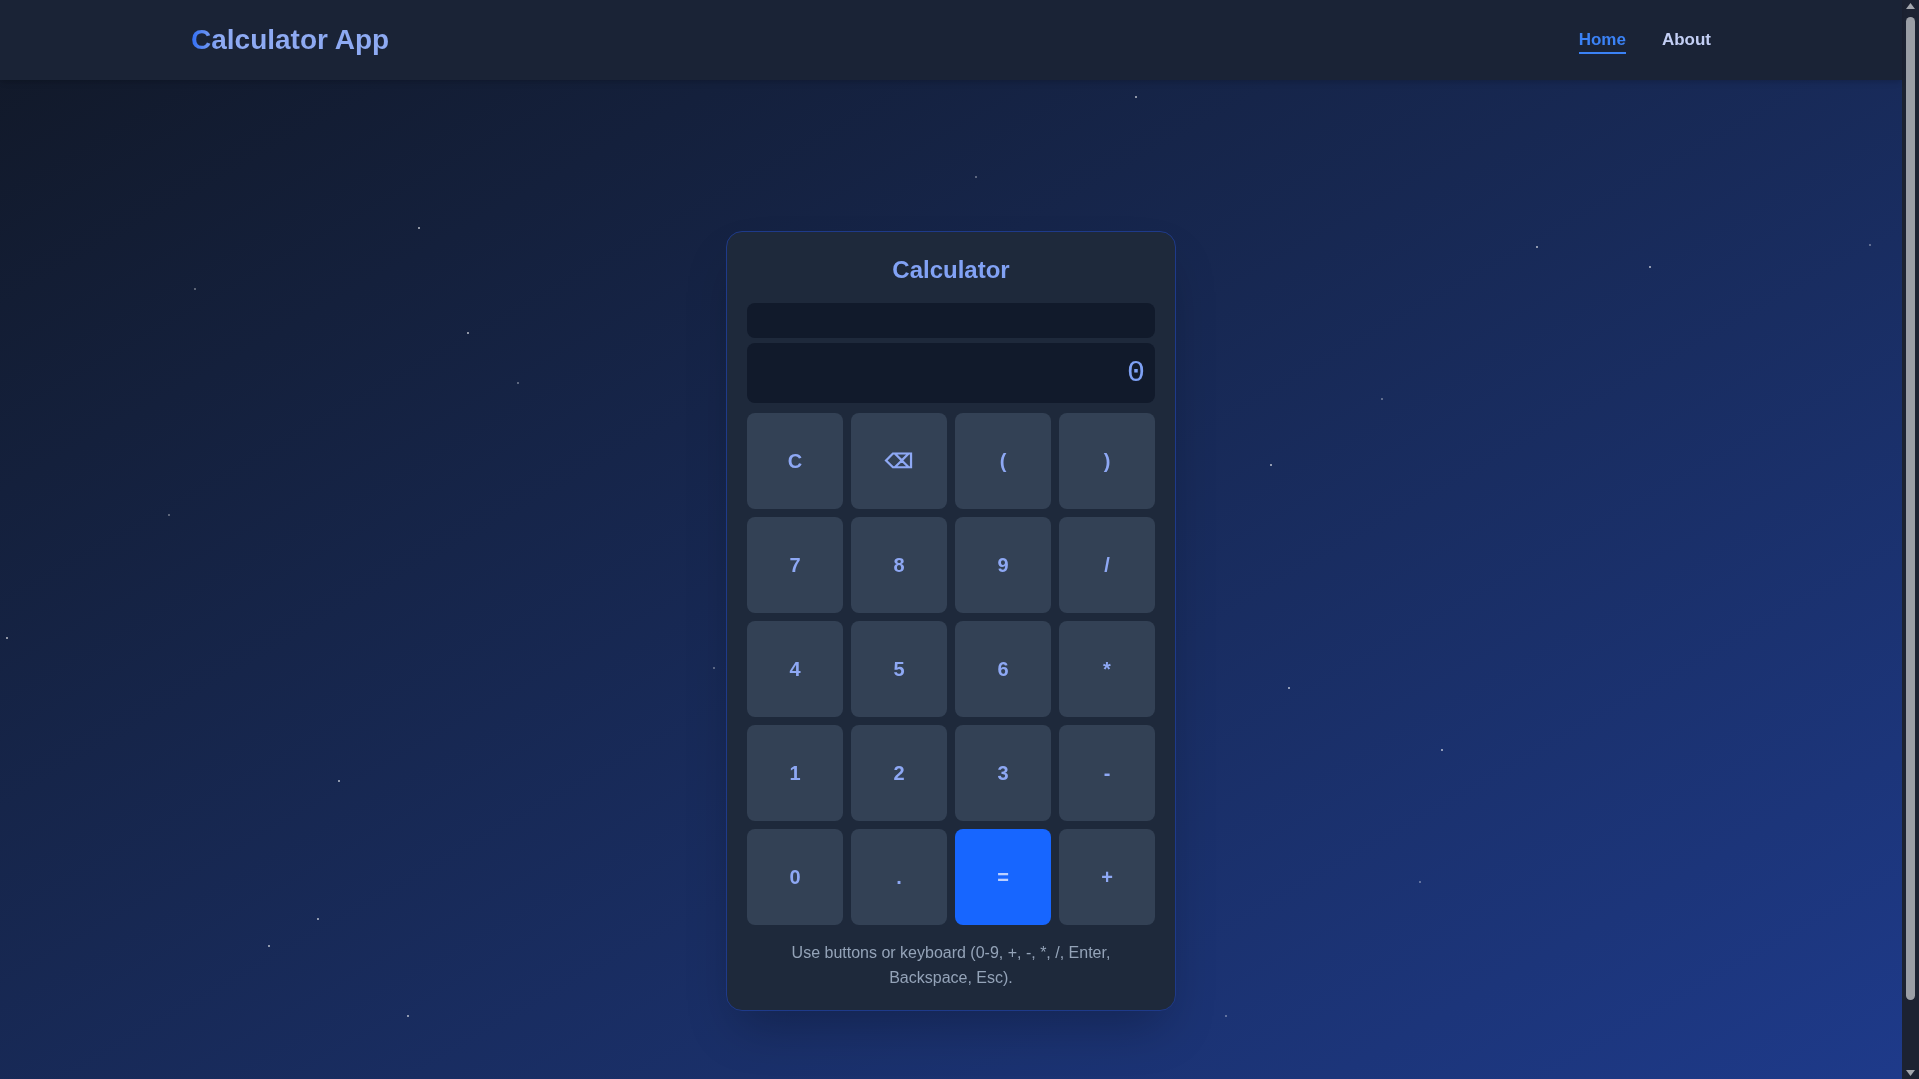 The height and width of the screenshot is (1079, 1919). Describe the element at coordinates (1136, 373) in the screenshot. I see `result-value: 0` at that location.